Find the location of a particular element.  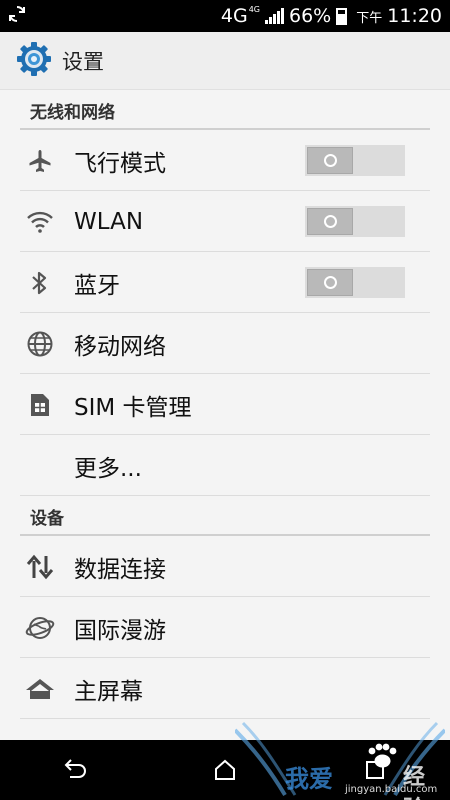

back-icon is located at coordinates (75, 768).